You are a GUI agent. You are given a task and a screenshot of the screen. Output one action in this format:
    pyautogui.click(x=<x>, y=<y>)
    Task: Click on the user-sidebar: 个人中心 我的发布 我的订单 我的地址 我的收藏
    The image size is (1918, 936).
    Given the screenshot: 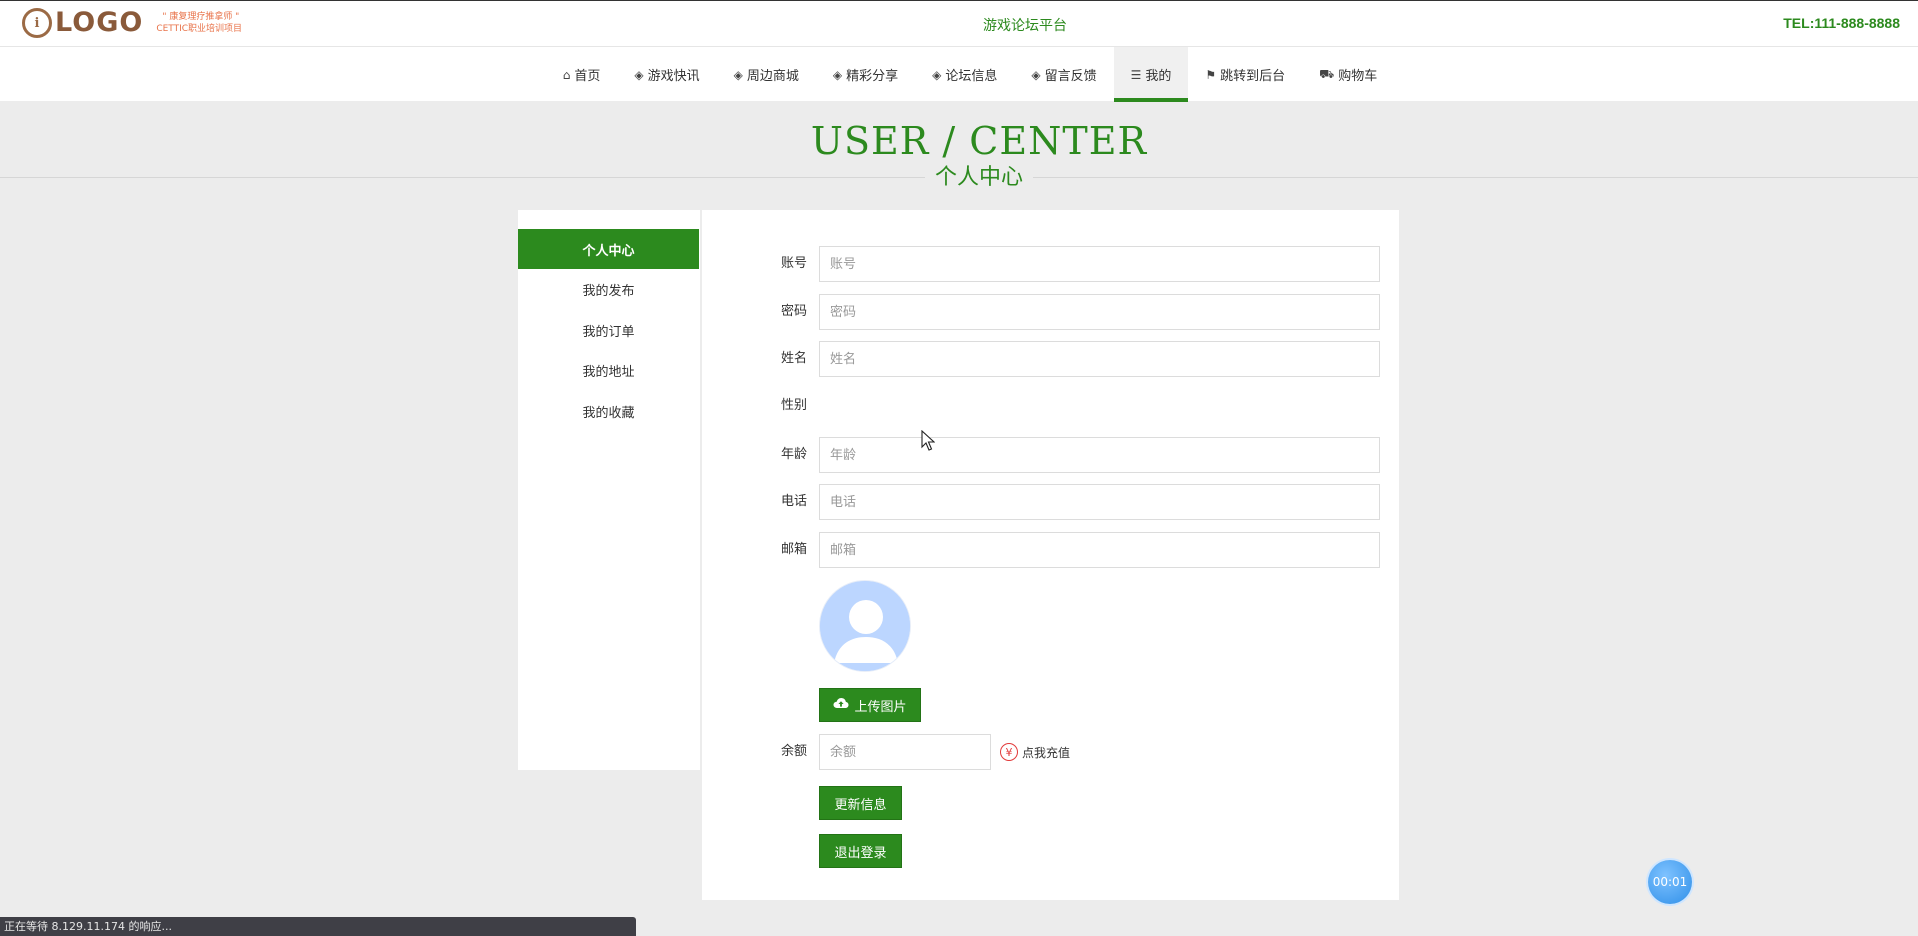 What is the action you would take?
    pyautogui.click(x=609, y=490)
    